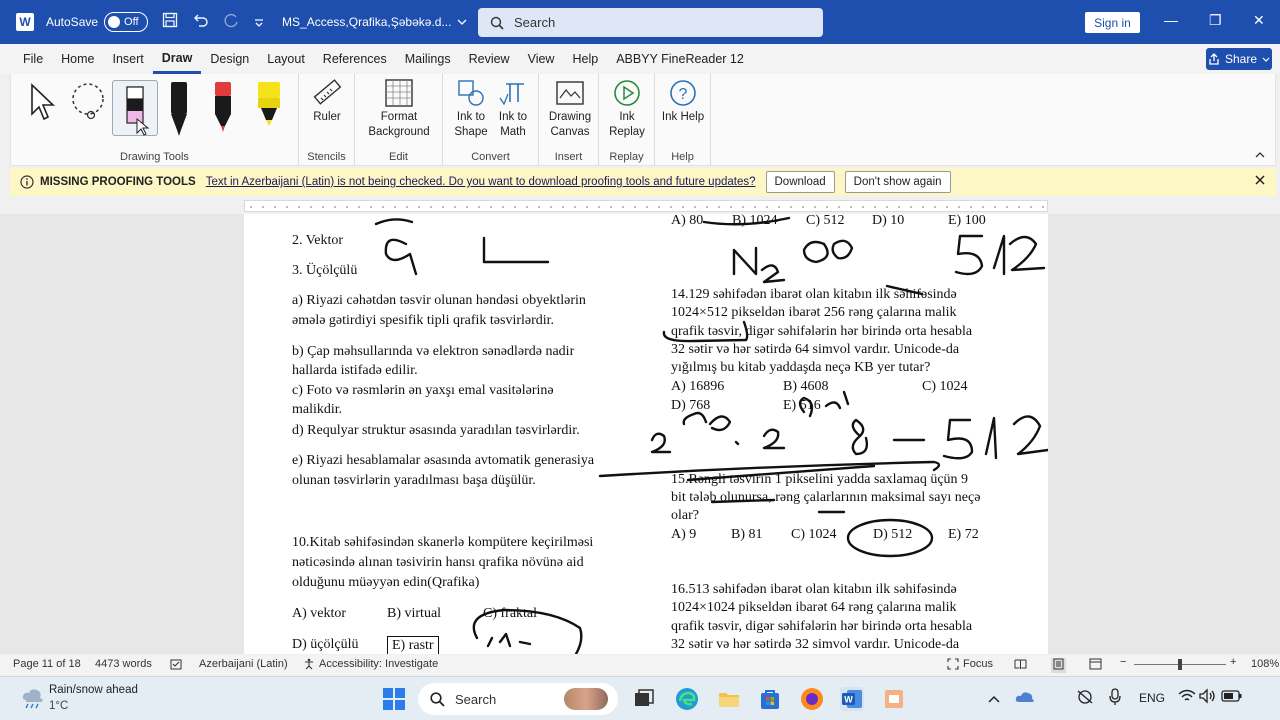  Describe the element at coordinates (770, 699) in the screenshot. I see `store-icon` at that location.